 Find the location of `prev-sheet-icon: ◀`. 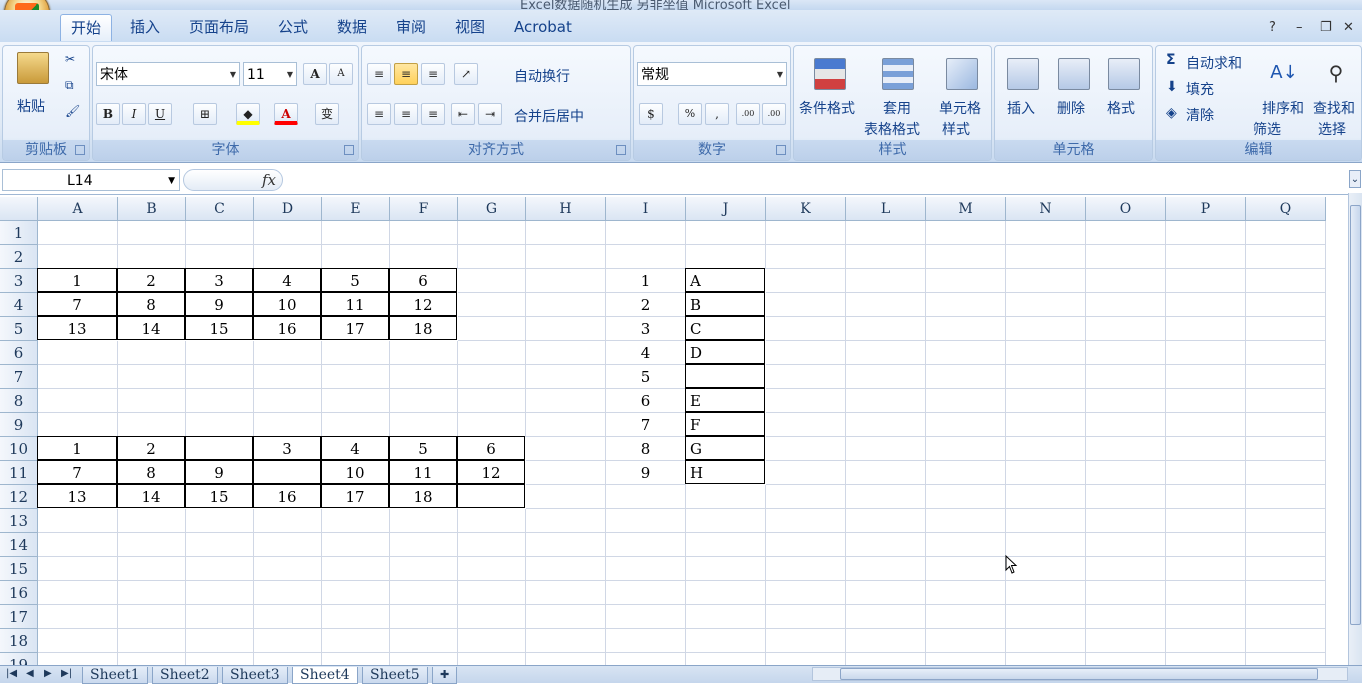

prev-sheet-icon: ◀ is located at coordinates (30, 673).